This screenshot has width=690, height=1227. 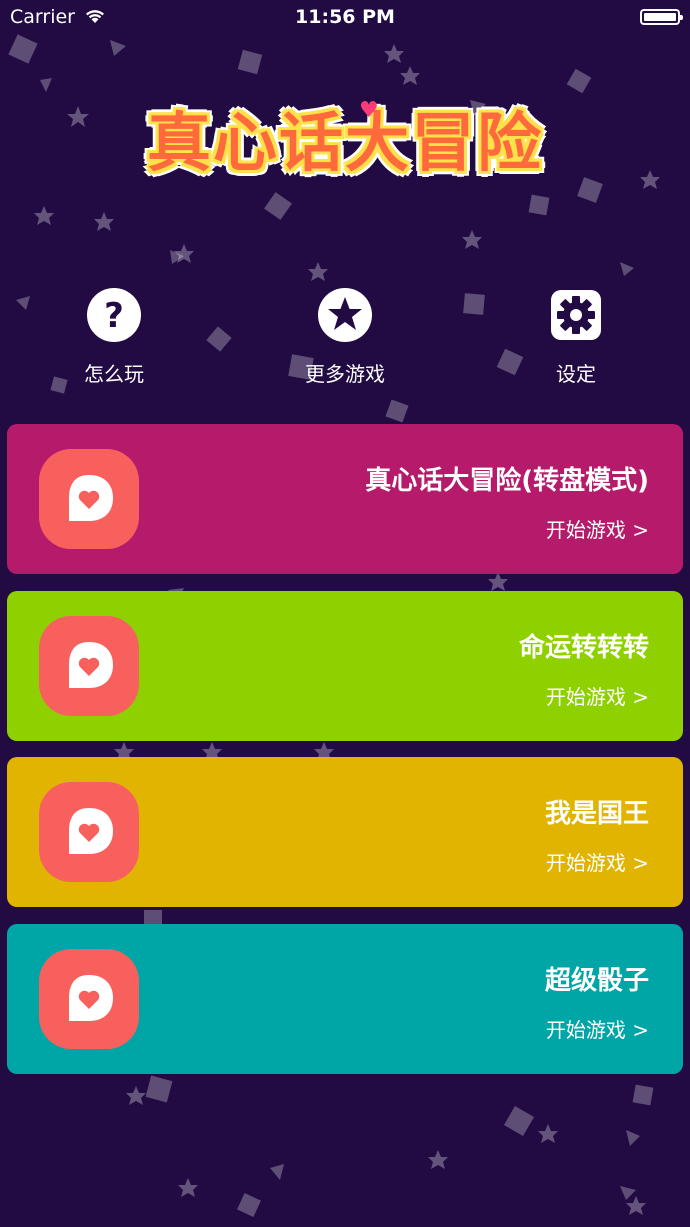 What do you see at coordinates (345, 499) in the screenshot?
I see `game-card-truth-or-dare-wheel: 真心话大冒险(转盘模式) 开始游戏 >` at bounding box center [345, 499].